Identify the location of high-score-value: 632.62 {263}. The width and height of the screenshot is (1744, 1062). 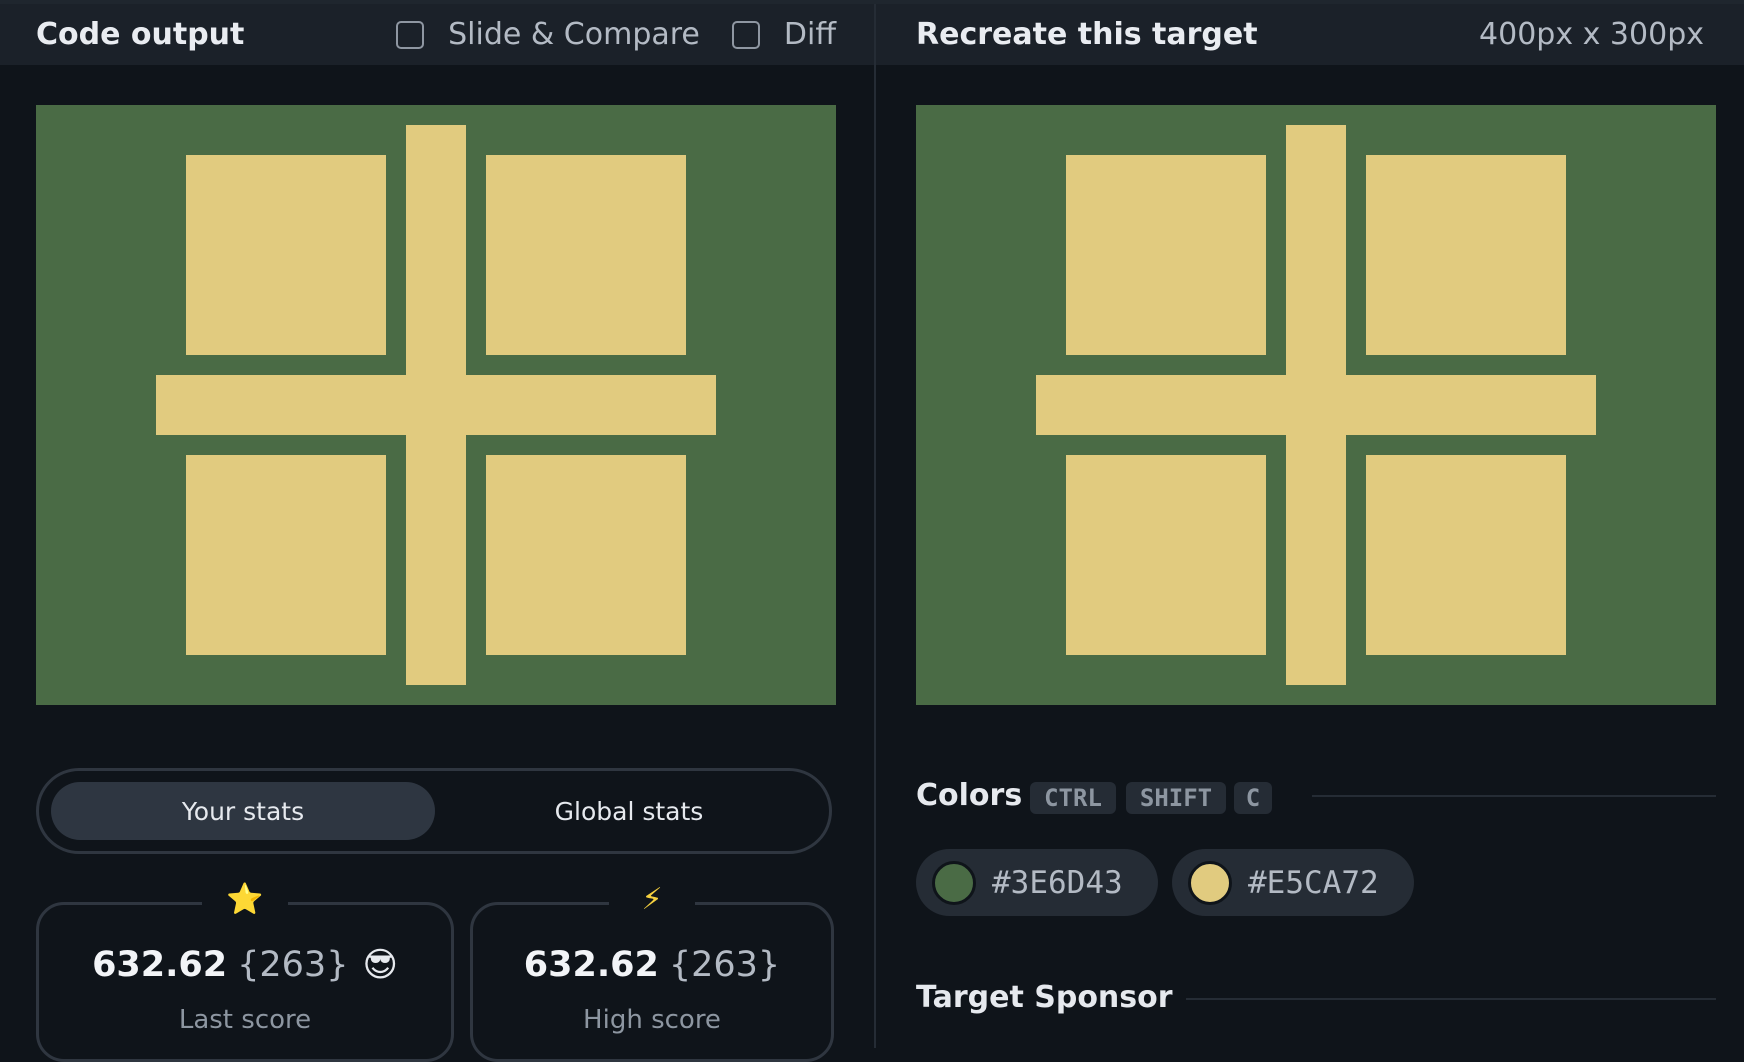
(652, 965).